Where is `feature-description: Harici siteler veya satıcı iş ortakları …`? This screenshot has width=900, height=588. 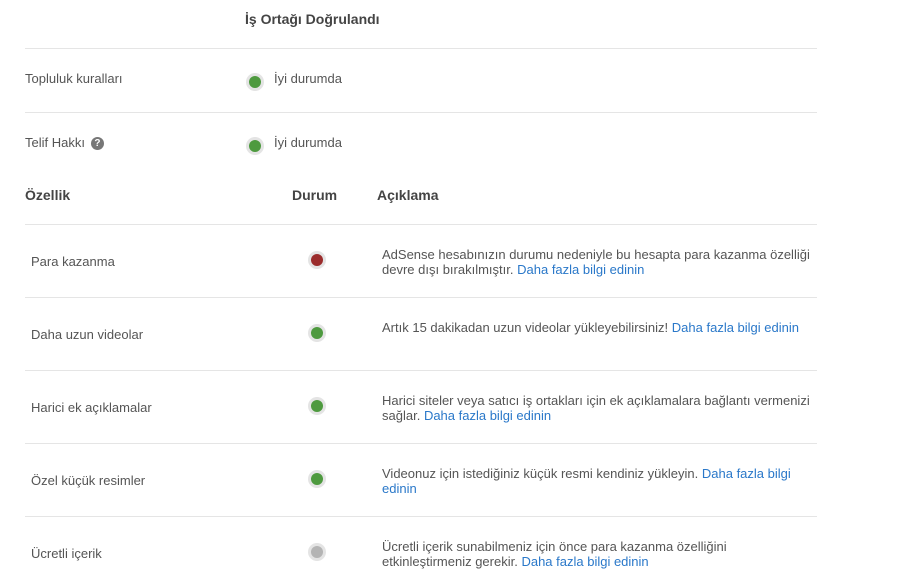 feature-description: Harici siteler veya satıcı iş ortakları … is located at coordinates (596, 408).